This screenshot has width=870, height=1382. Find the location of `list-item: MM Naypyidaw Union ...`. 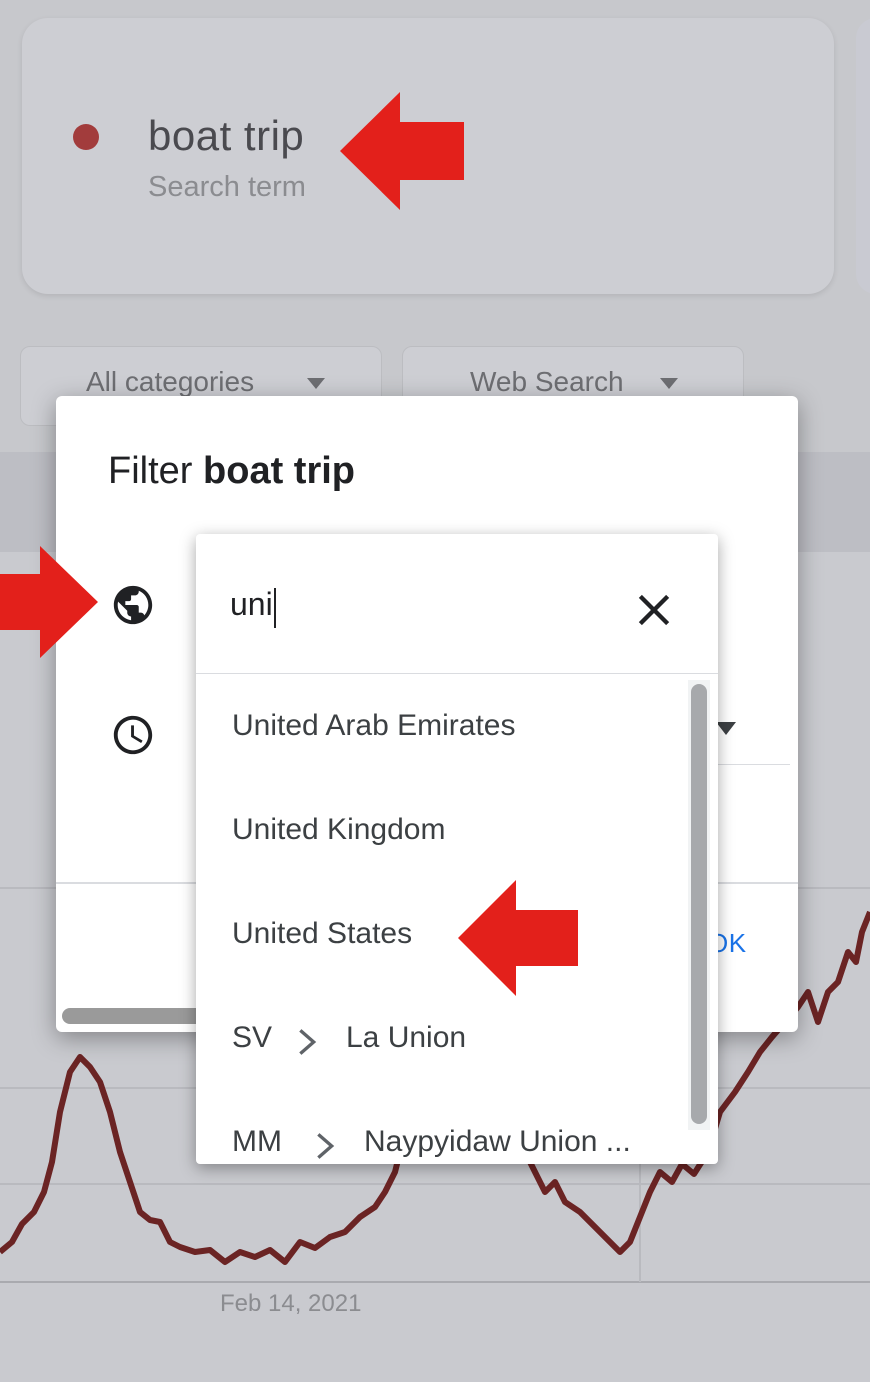

list-item: MM Naypyidaw Union ... is located at coordinates (441, 1127).